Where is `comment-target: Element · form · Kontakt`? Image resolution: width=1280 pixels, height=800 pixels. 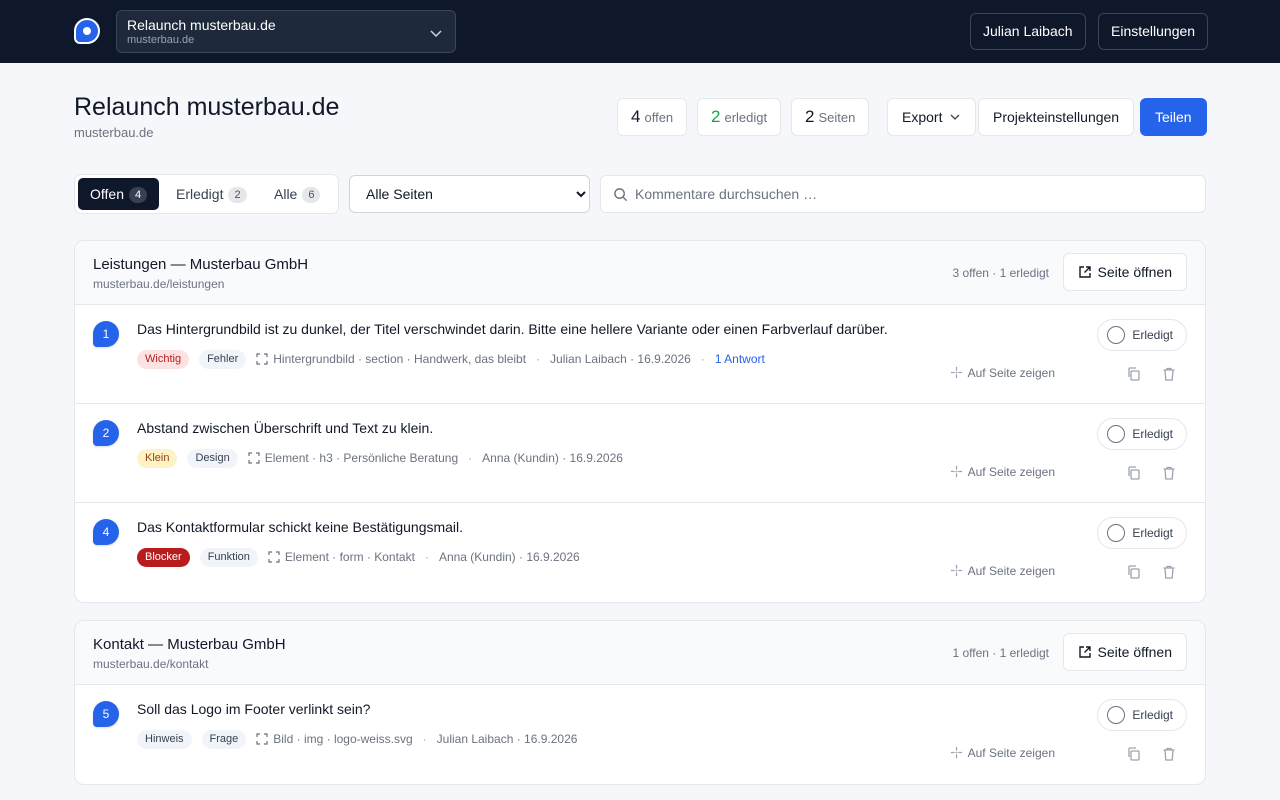 comment-target: Element · form · Kontakt is located at coordinates (341, 557).